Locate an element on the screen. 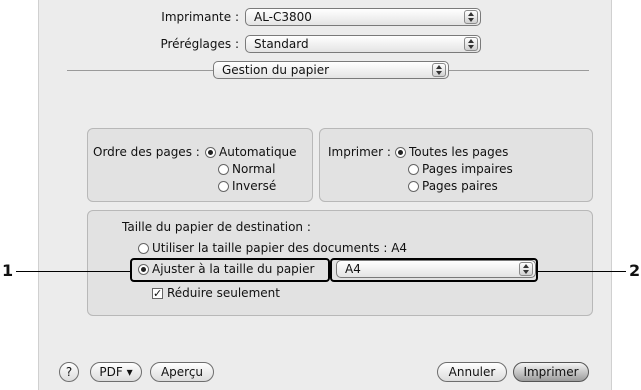 The image size is (641, 390). checkbox-label: Réduire seulement is located at coordinates (223, 293).